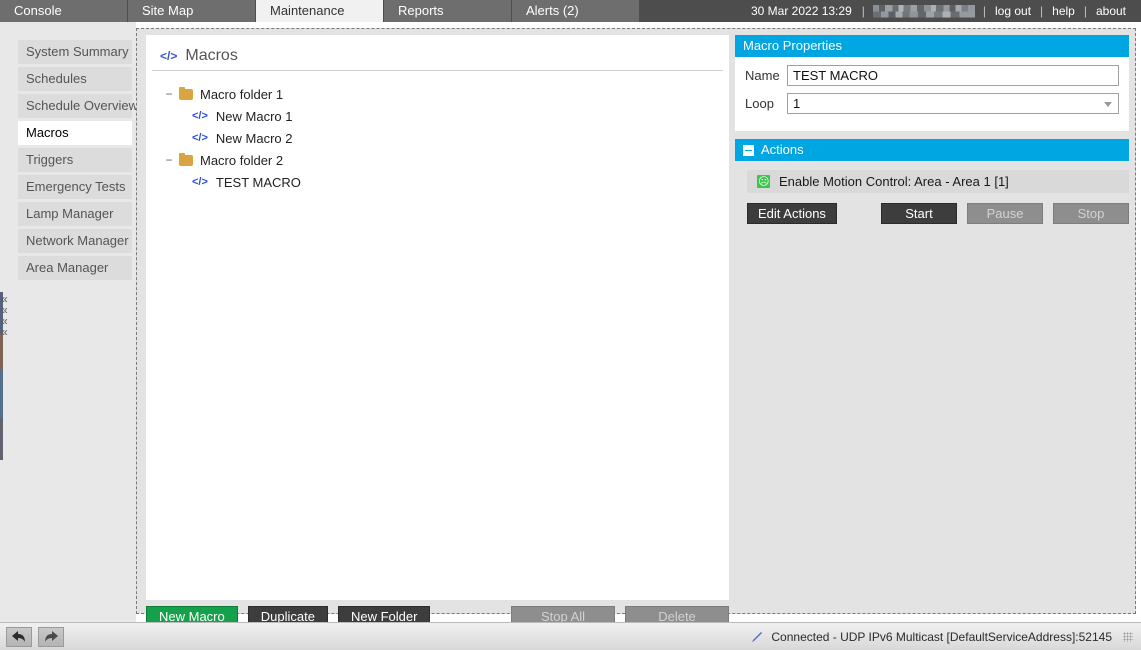 The image size is (1141, 650). I want to click on sidebar-item-emergency-tests: Emergency Tests, so click(75, 187).